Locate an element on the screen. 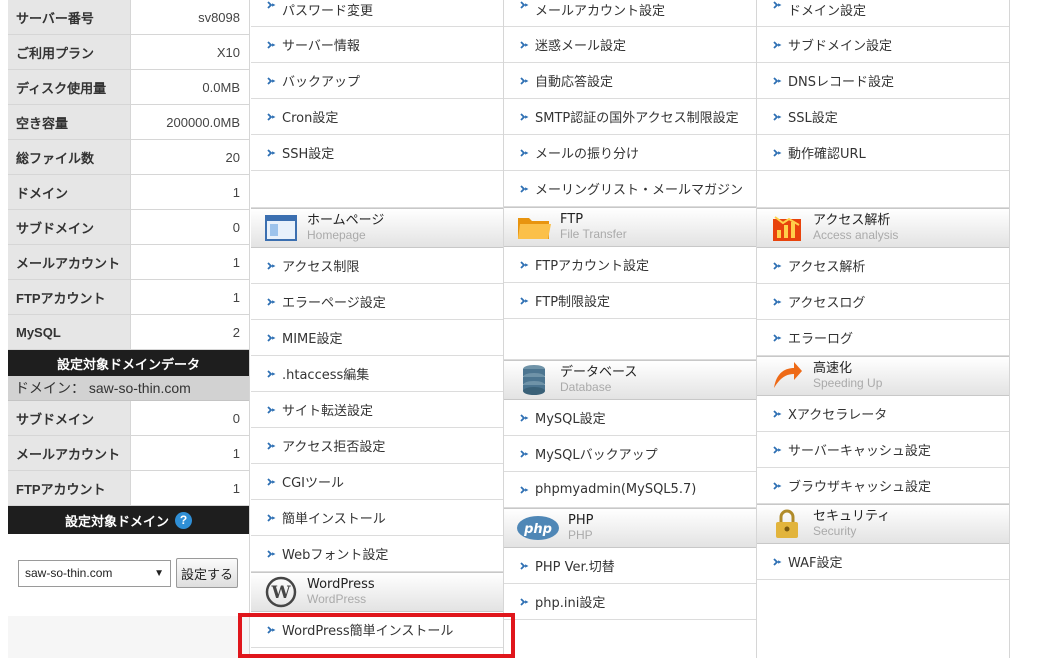 The image size is (1055, 658). info-value: 0 is located at coordinates (190, 418).